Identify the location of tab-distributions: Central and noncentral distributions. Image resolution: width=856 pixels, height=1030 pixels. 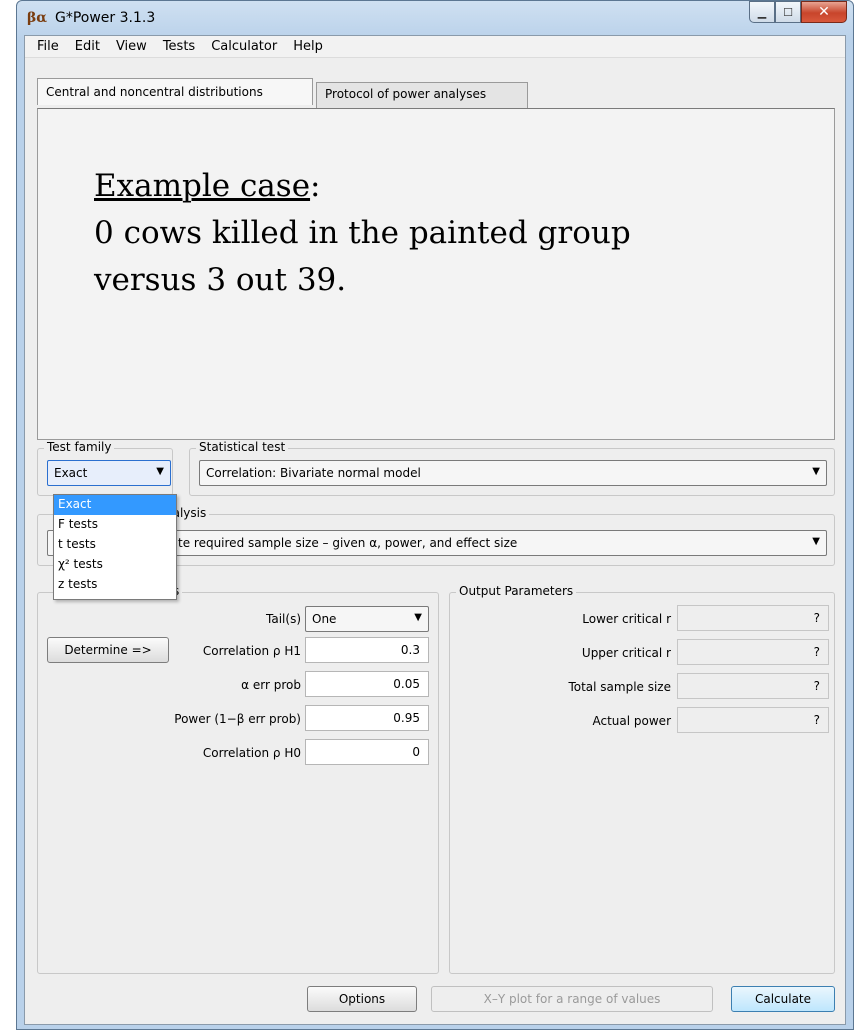
(175, 91).